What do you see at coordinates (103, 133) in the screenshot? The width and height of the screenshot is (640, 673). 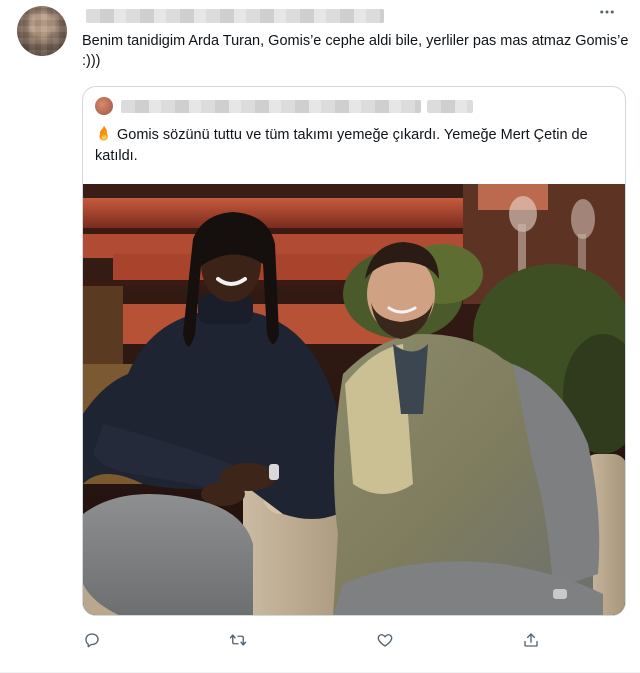 I see `fire-emoji-icon` at bounding box center [103, 133].